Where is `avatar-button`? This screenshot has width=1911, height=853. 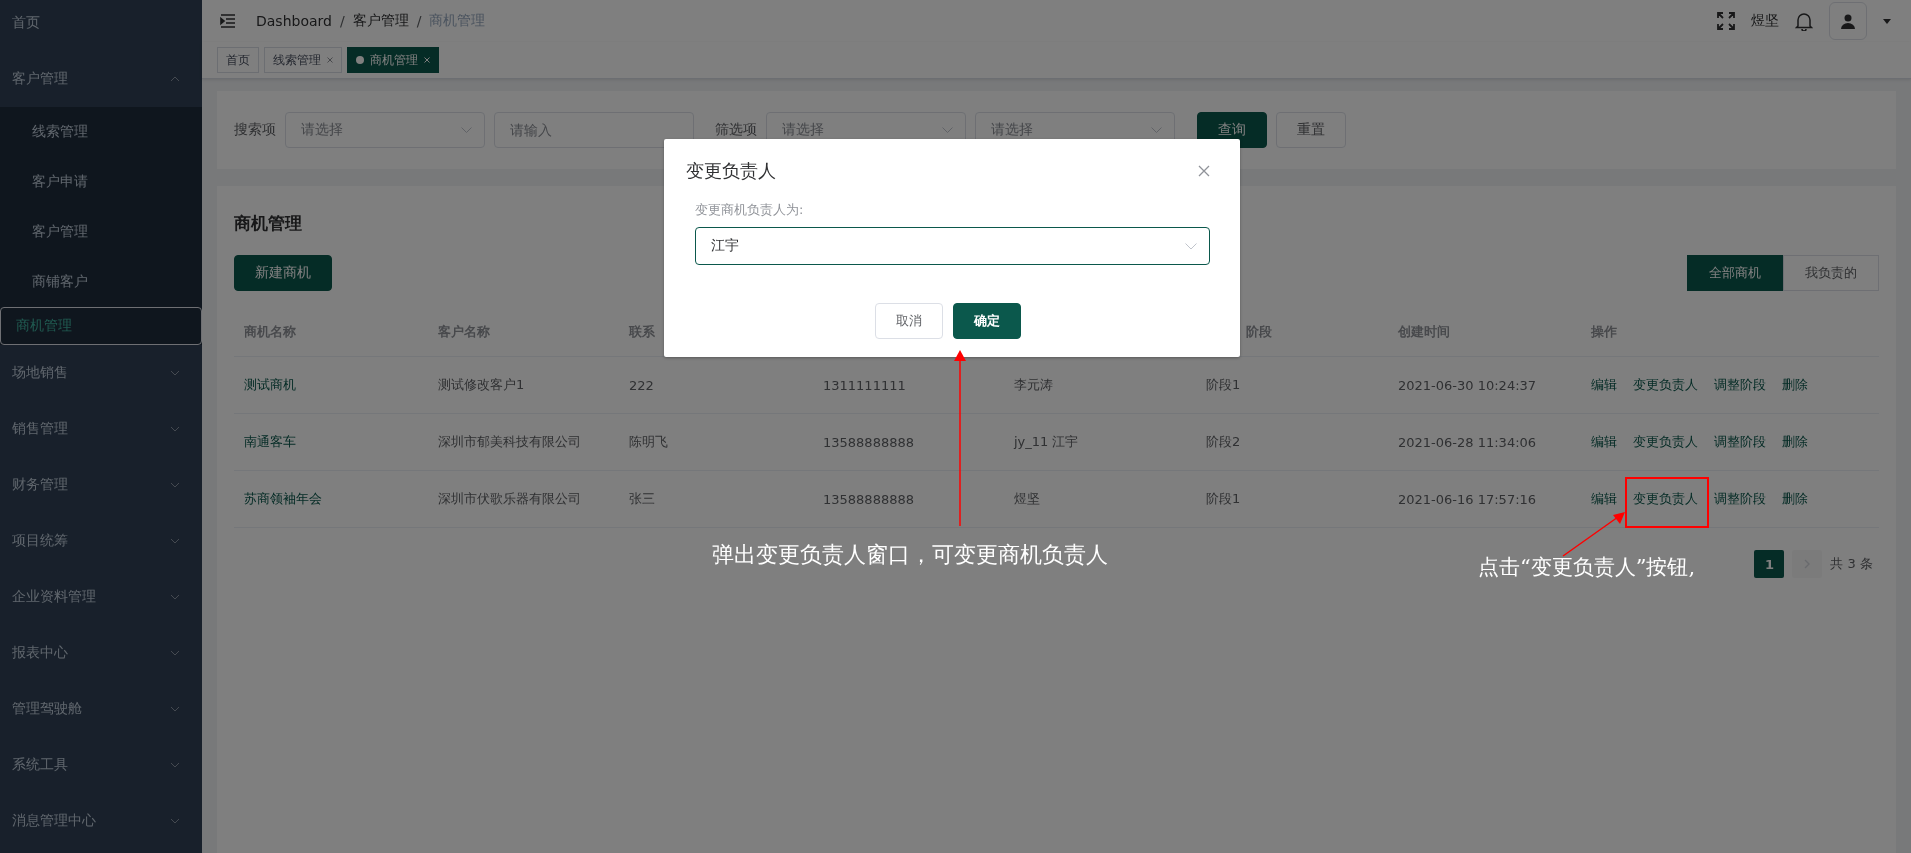
avatar-button is located at coordinates (1848, 21).